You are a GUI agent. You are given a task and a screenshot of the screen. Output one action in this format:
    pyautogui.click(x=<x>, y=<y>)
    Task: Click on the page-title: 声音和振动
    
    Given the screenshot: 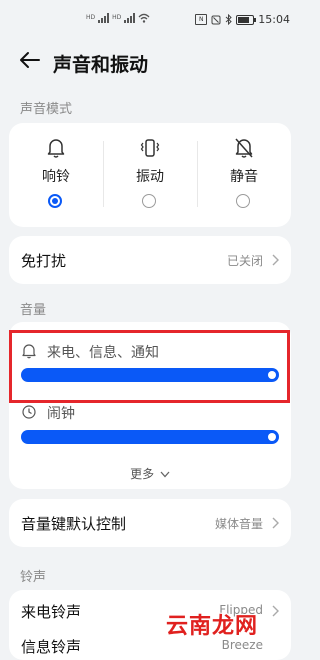 What is the action you would take?
    pyautogui.click(x=101, y=65)
    